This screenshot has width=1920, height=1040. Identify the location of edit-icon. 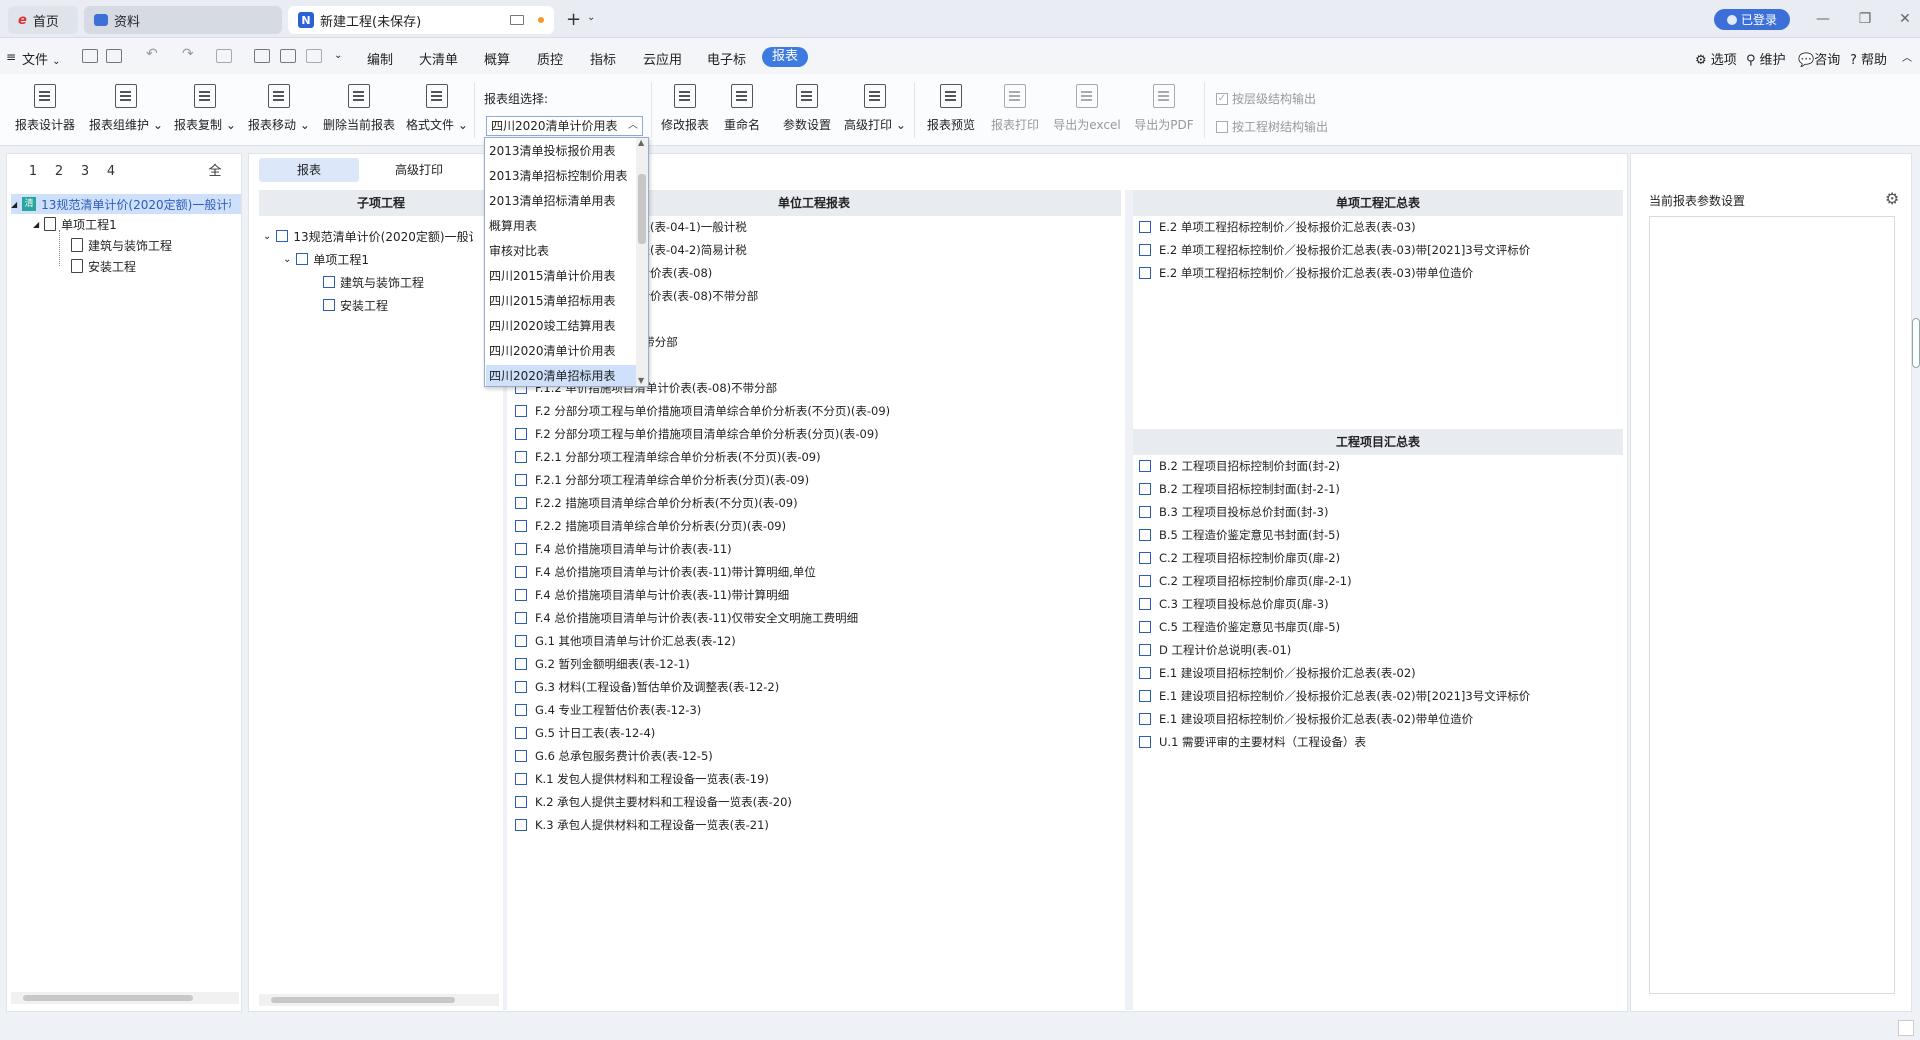
(314, 56).